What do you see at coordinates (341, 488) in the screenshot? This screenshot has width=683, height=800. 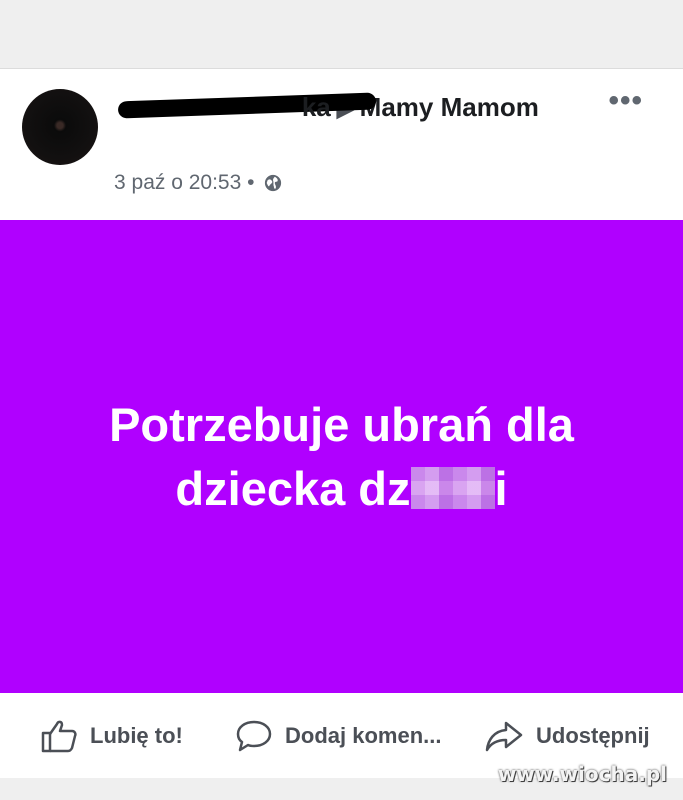 I see `banner-line-2: dziecka dz i` at bounding box center [341, 488].